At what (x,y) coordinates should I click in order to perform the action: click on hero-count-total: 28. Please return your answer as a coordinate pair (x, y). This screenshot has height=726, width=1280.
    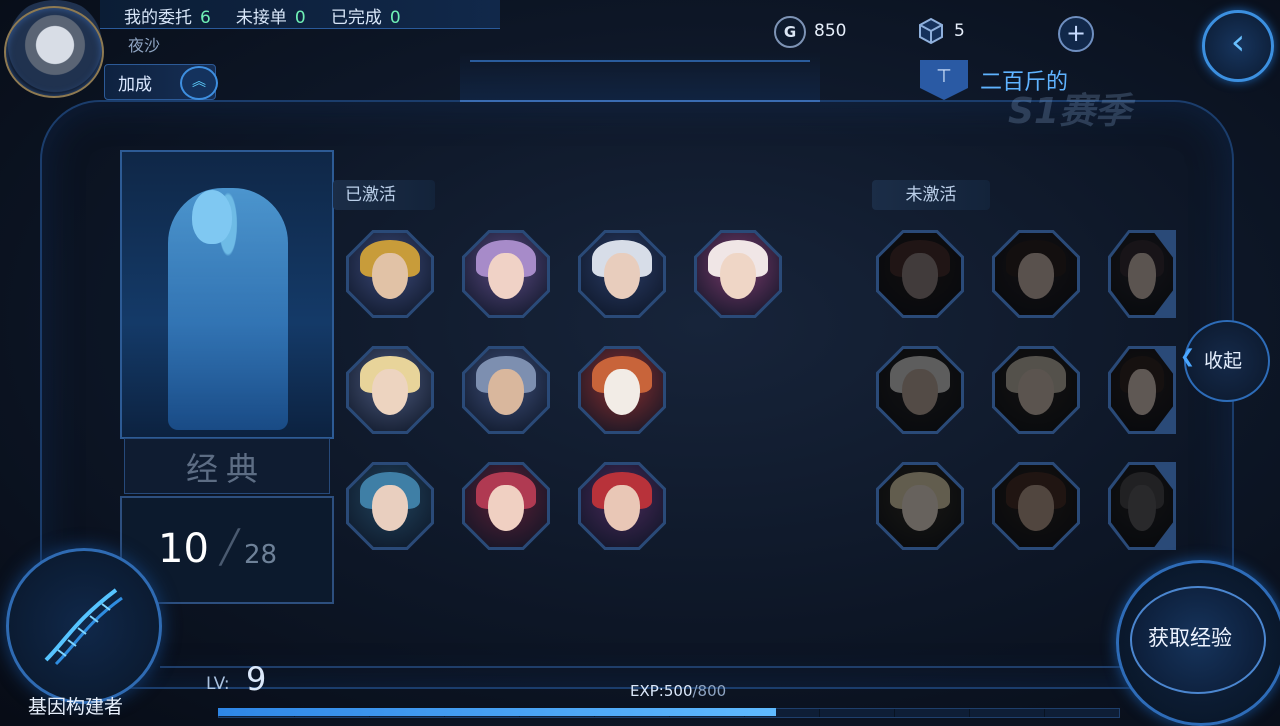
    Looking at the image, I should click on (261, 555).